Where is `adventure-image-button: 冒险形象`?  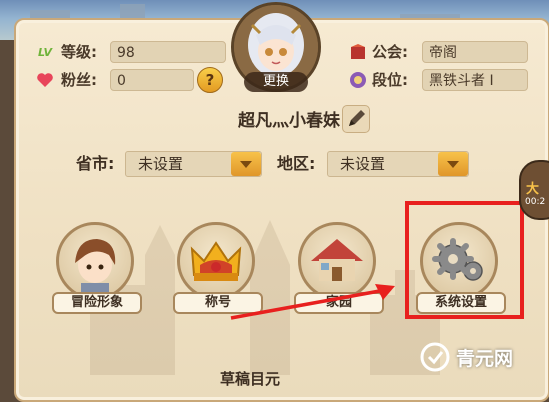 adventure-image-button: 冒险形象 is located at coordinates (96, 272).